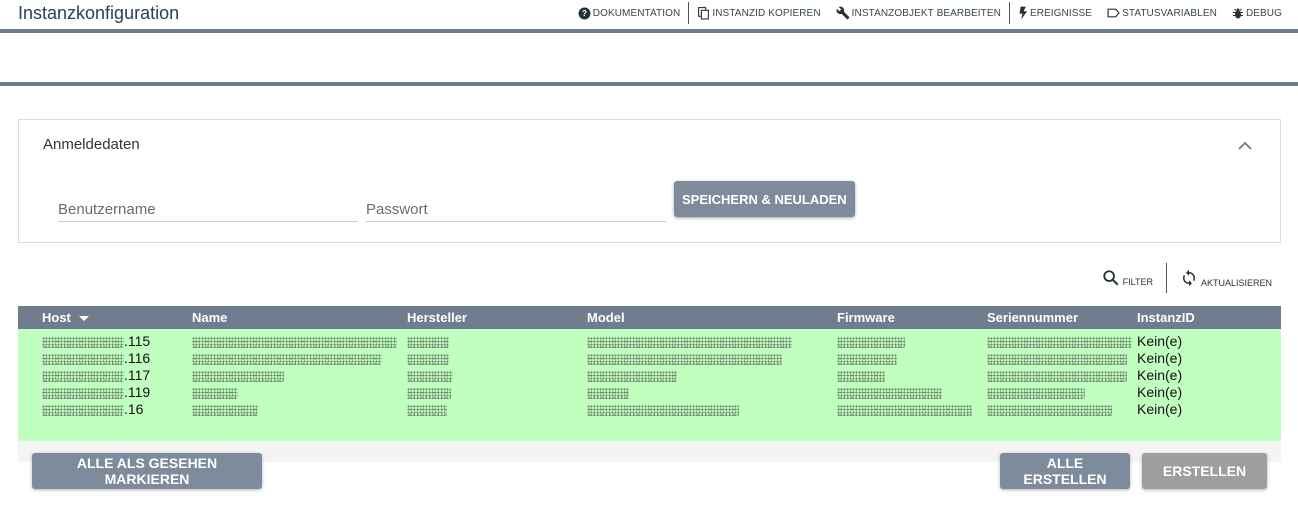 Image resolution: width=1298 pixels, height=516 pixels. I want to click on create-button: ERSTELLEN, so click(1204, 471).